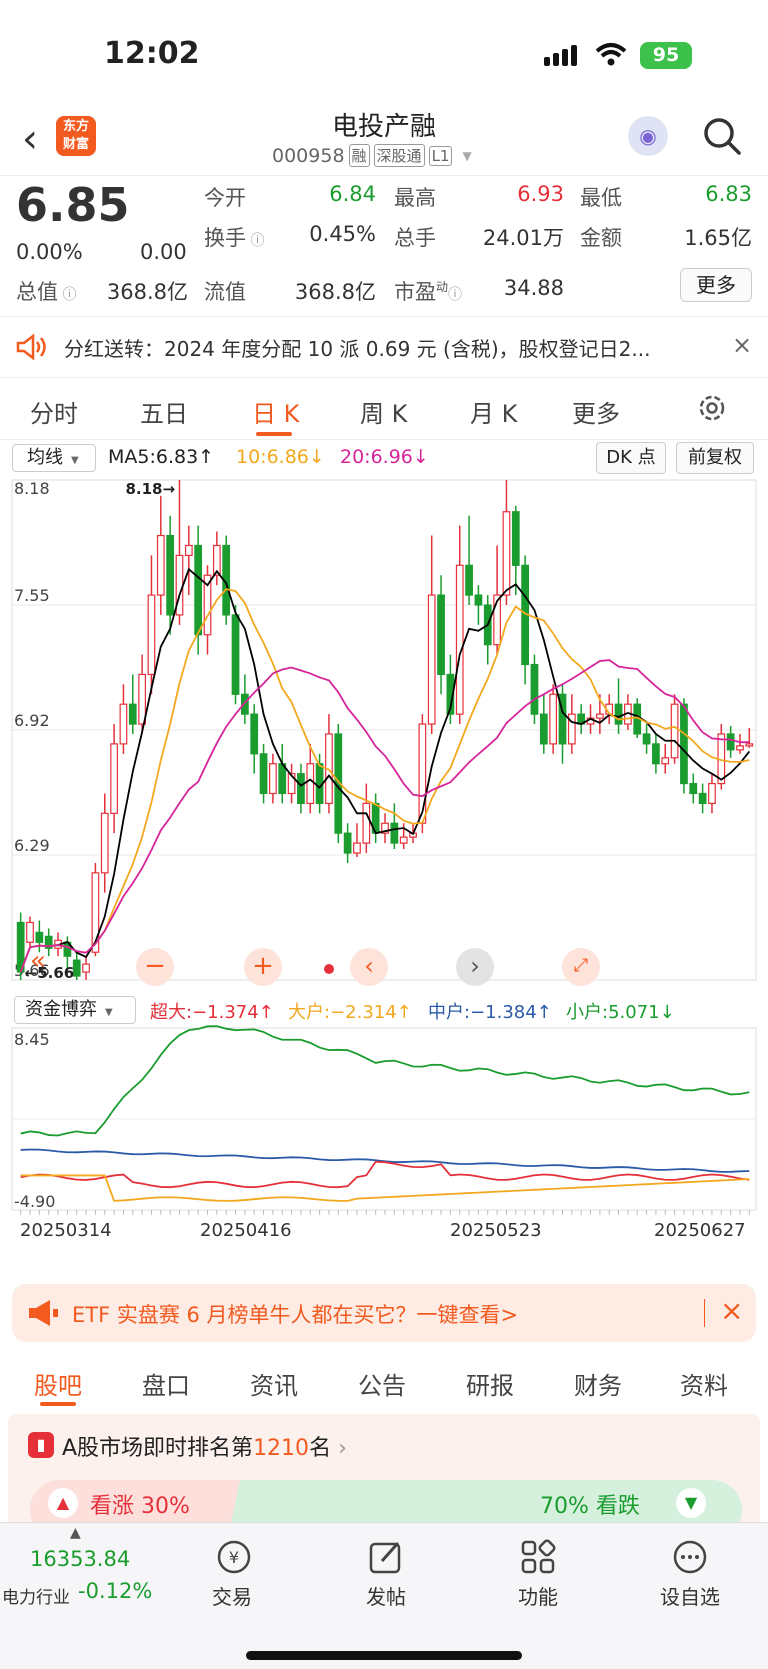 The image size is (768, 1669). I want to click on date-label: 20250523, so click(496, 1230).